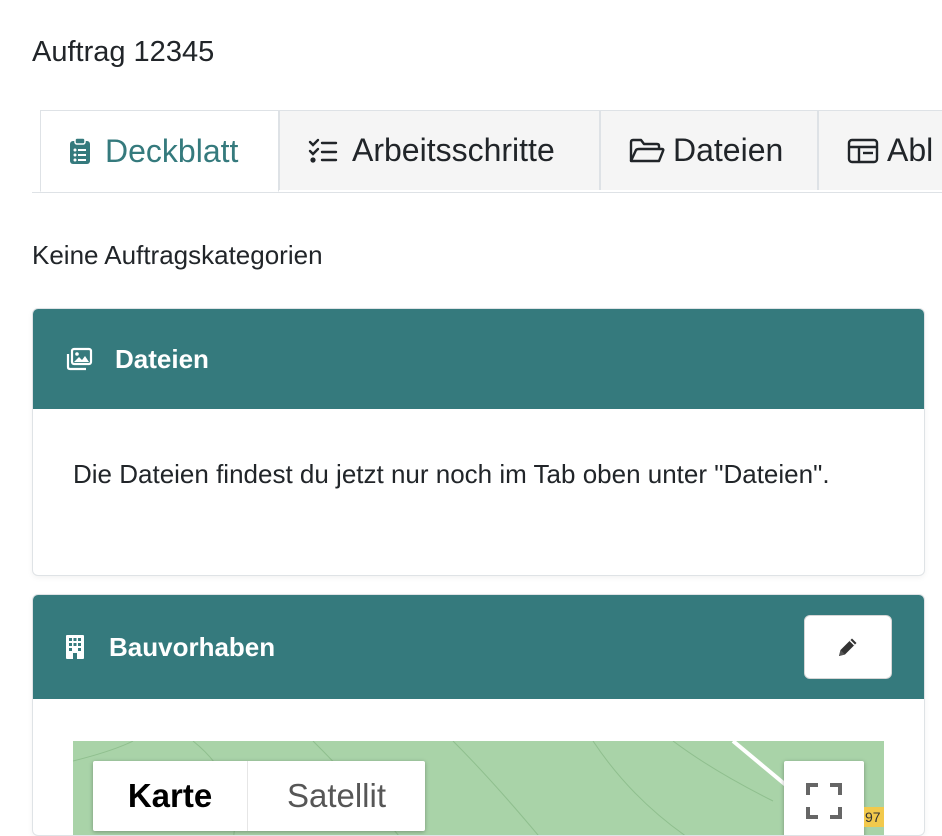 The height and width of the screenshot is (836, 942). I want to click on tab-dateien: Dateien, so click(709, 150).